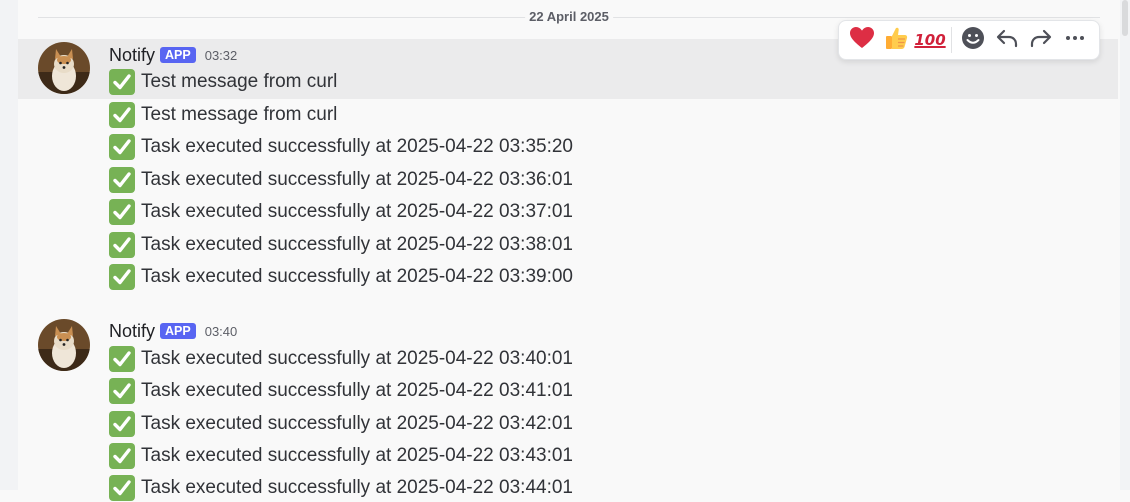 The width and height of the screenshot is (1130, 502). I want to click on date-divider-label: 22 April 2025, so click(569, 16).